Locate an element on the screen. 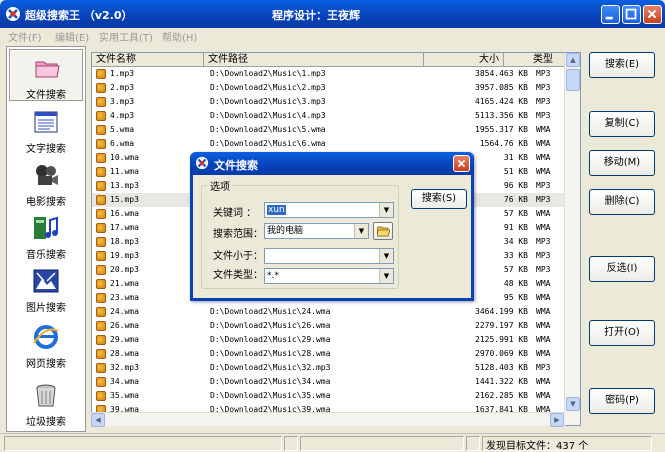  delete-button: 删除(C) is located at coordinates (622, 202).